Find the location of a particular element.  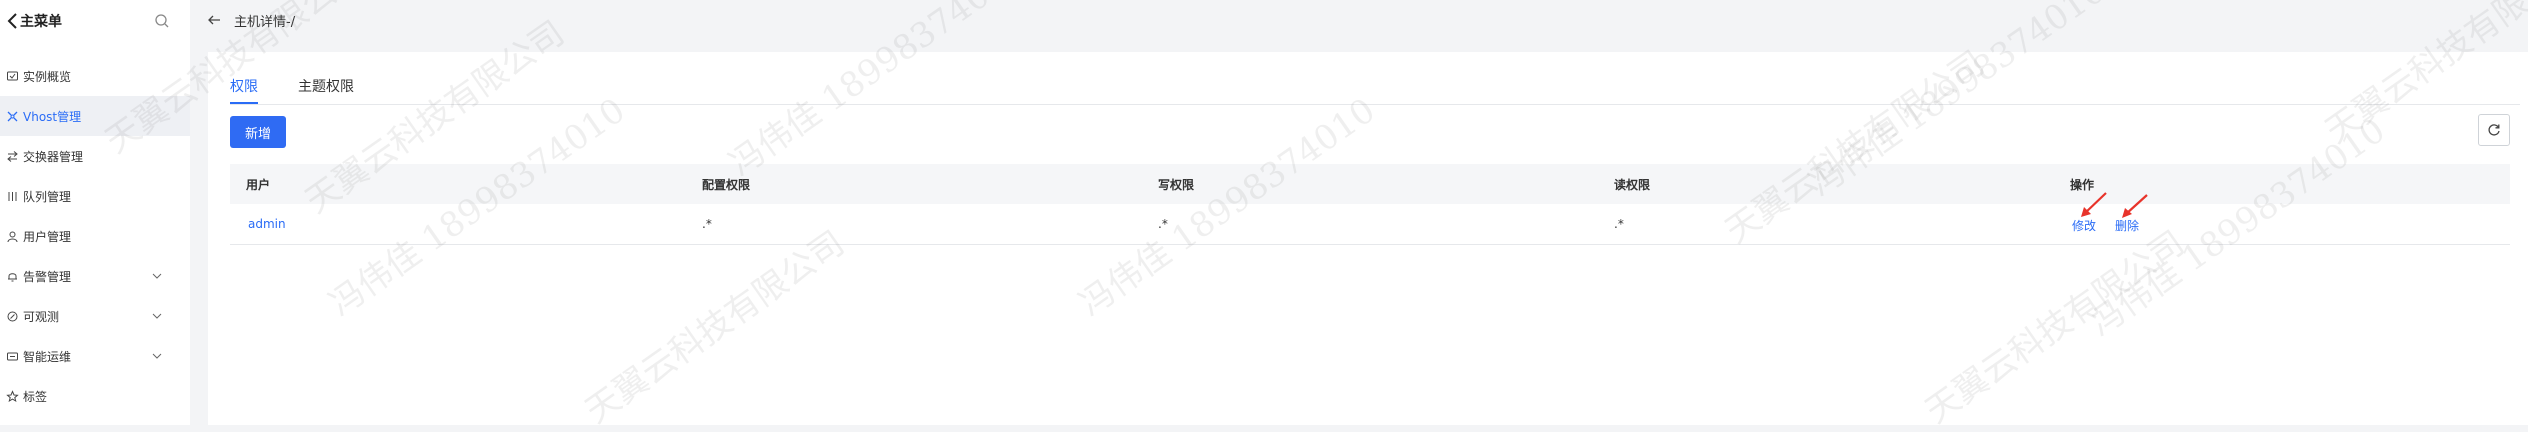

dashboard-icon is located at coordinates (12, 75).